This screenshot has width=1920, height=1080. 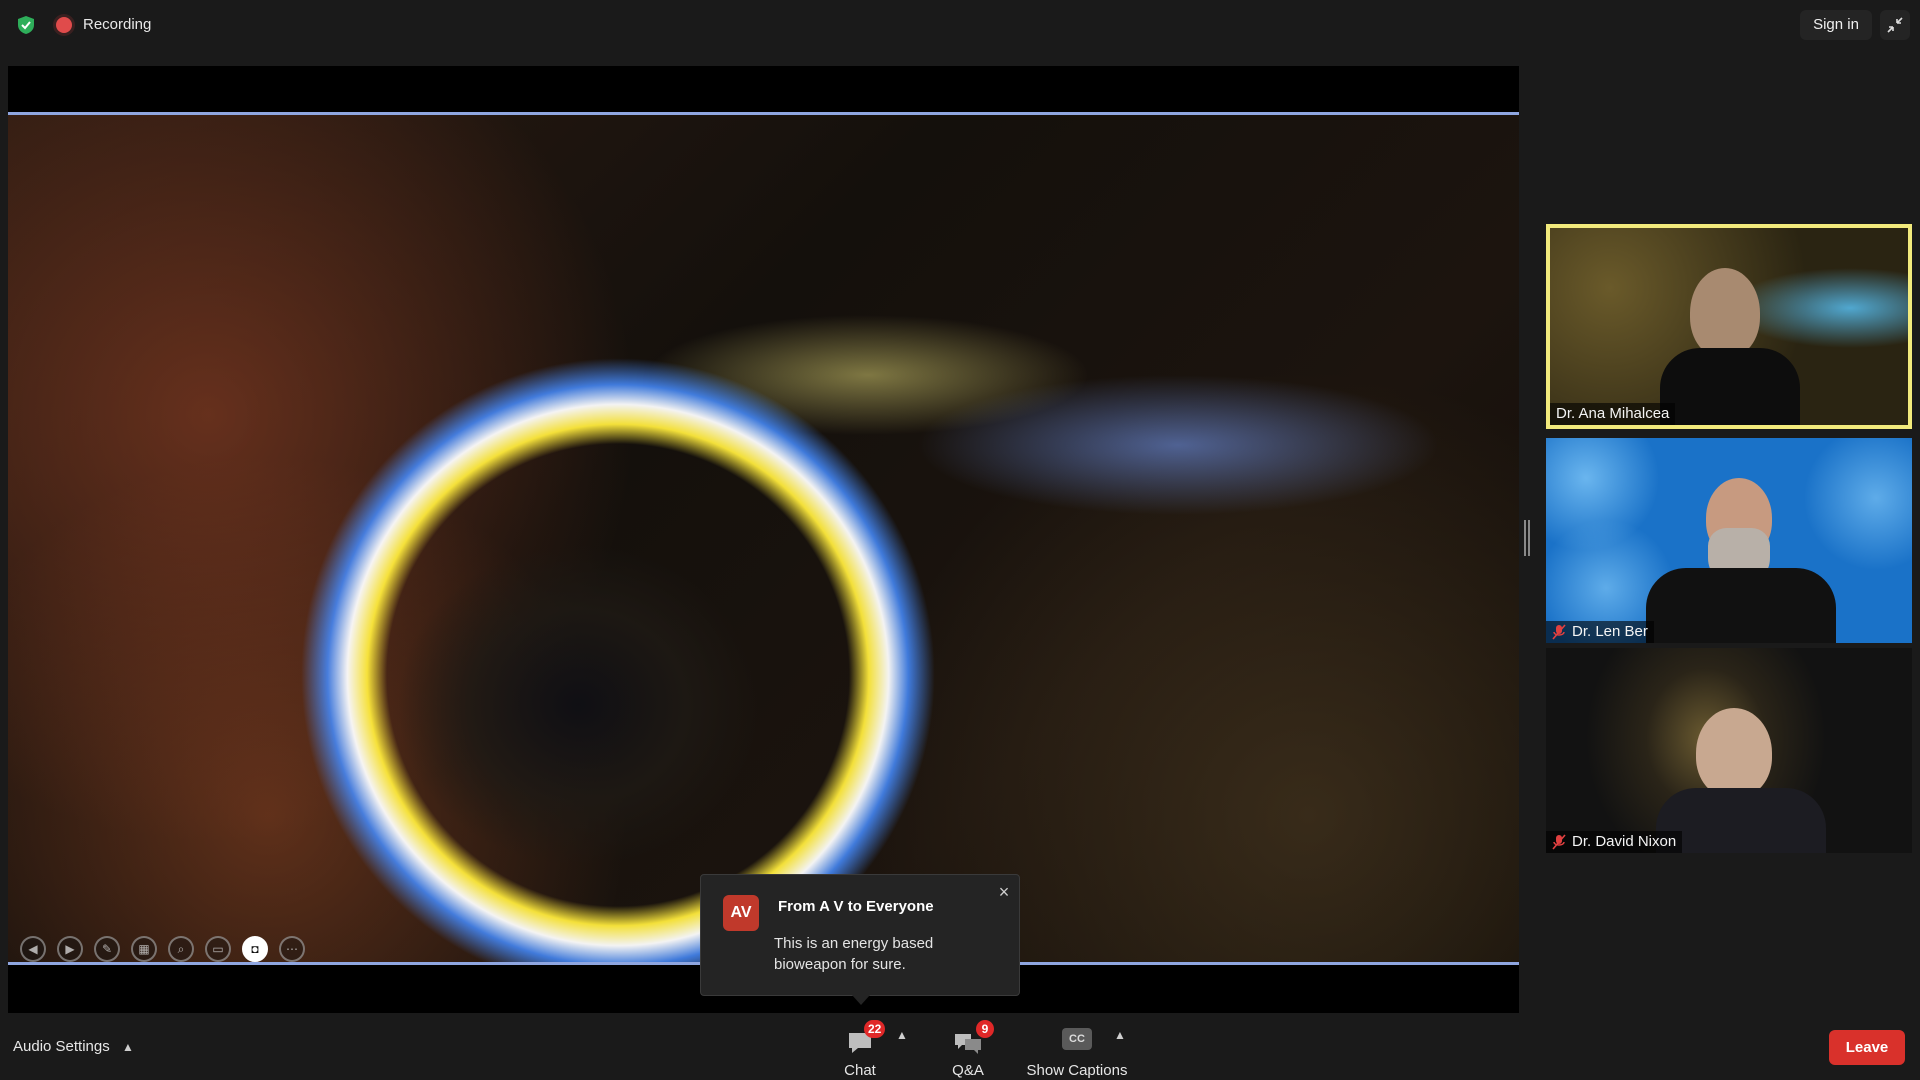 I want to click on zoom-icon: ⌕, so click(x=181, y=948).